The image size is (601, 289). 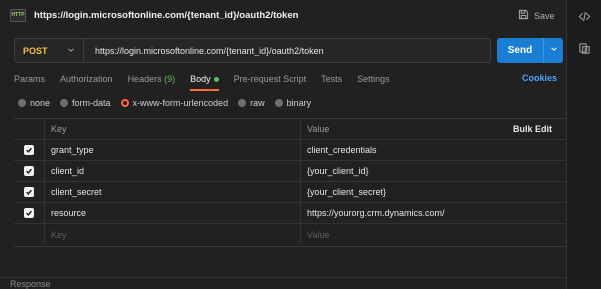 I want to click on url-input, so click(x=287, y=50).